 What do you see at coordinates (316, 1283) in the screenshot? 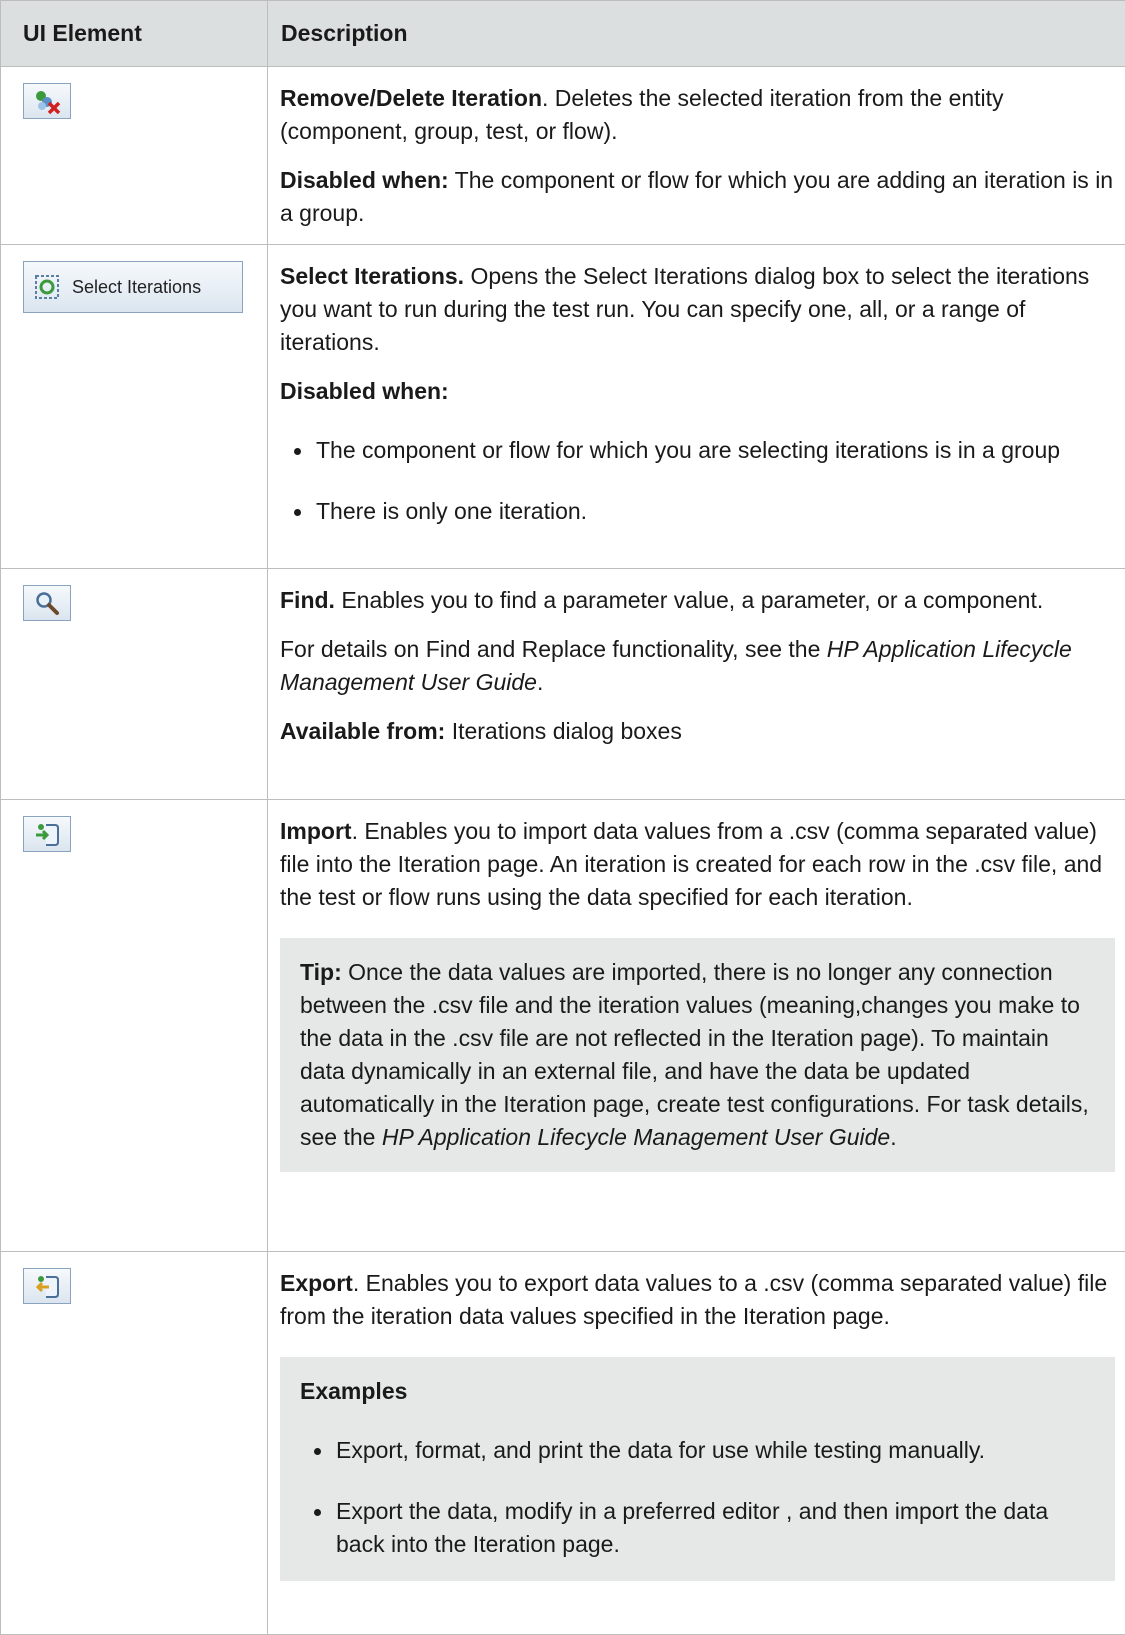
I see `element-title: Export` at bounding box center [316, 1283].